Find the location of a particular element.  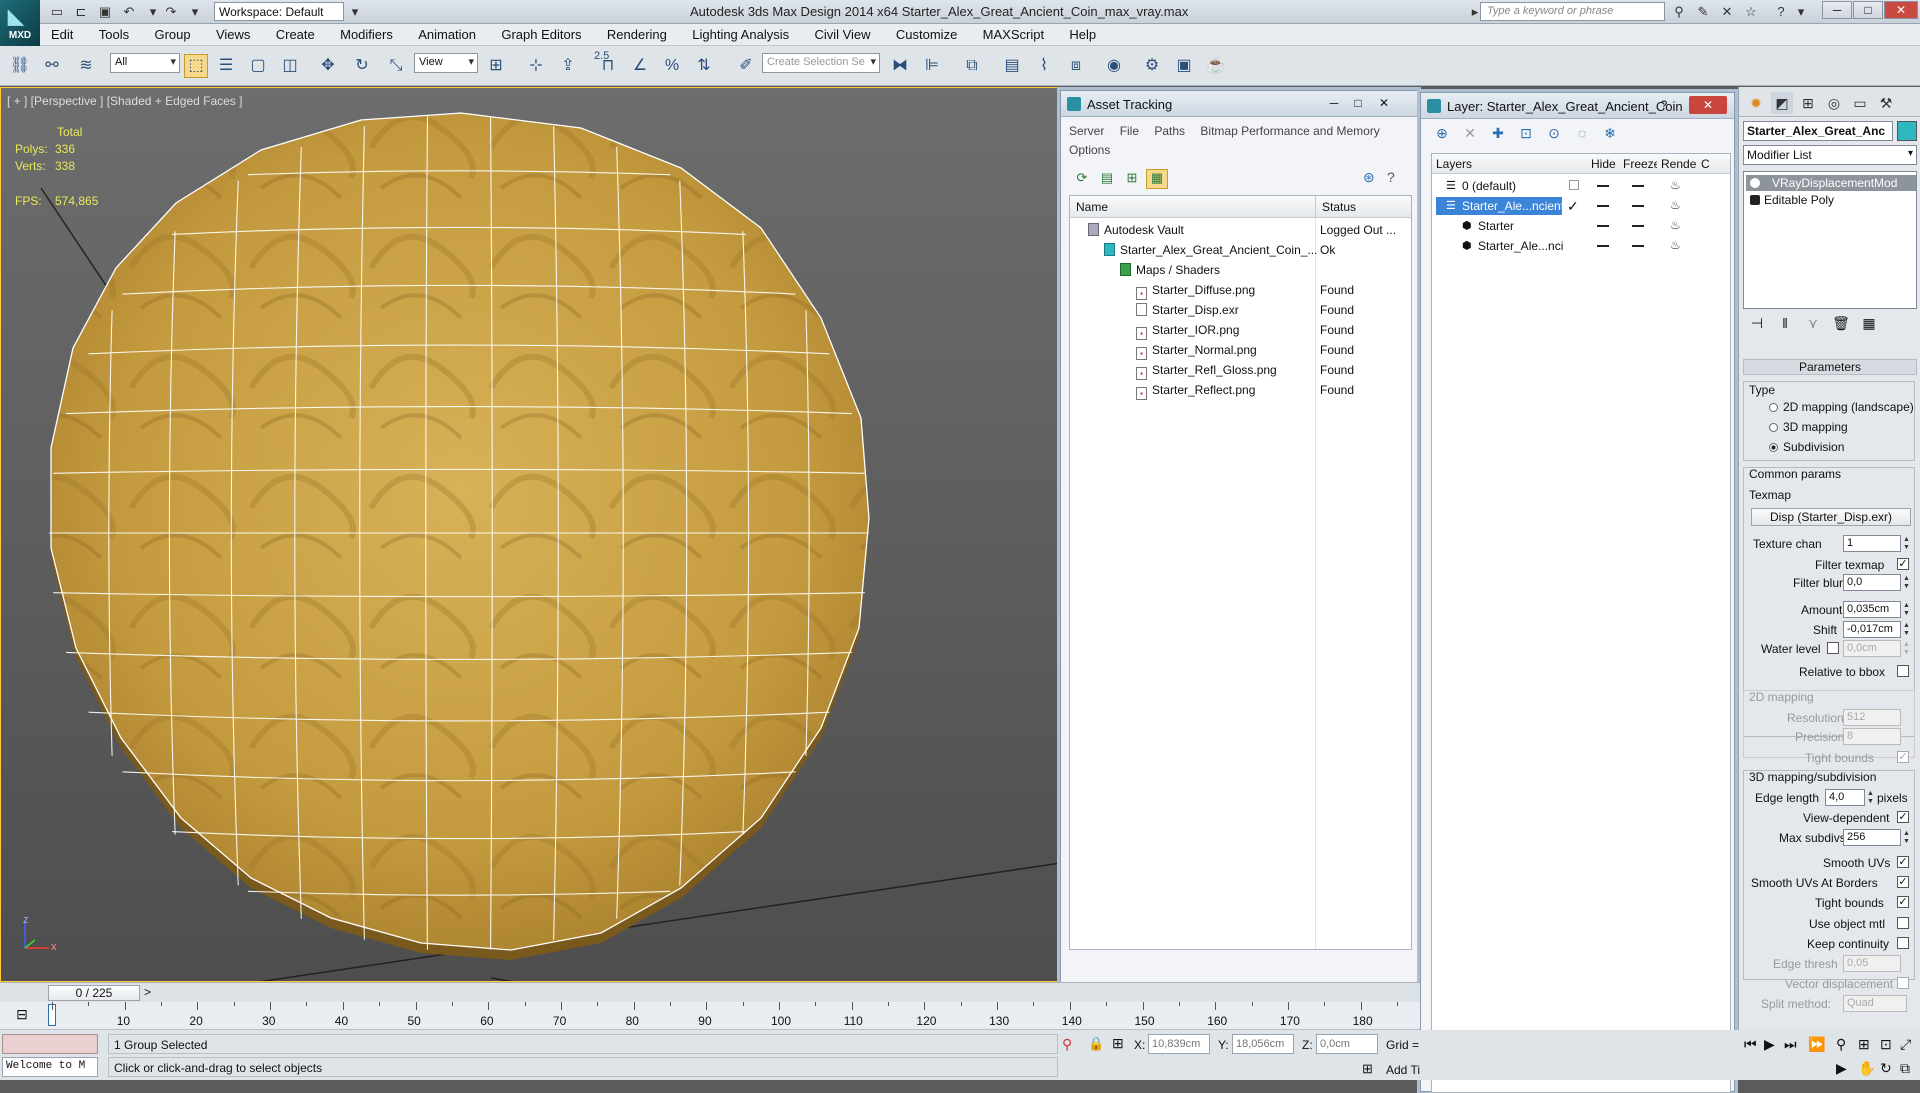

create-tab-icon: ✹ is located at coordinates (1756, 103).